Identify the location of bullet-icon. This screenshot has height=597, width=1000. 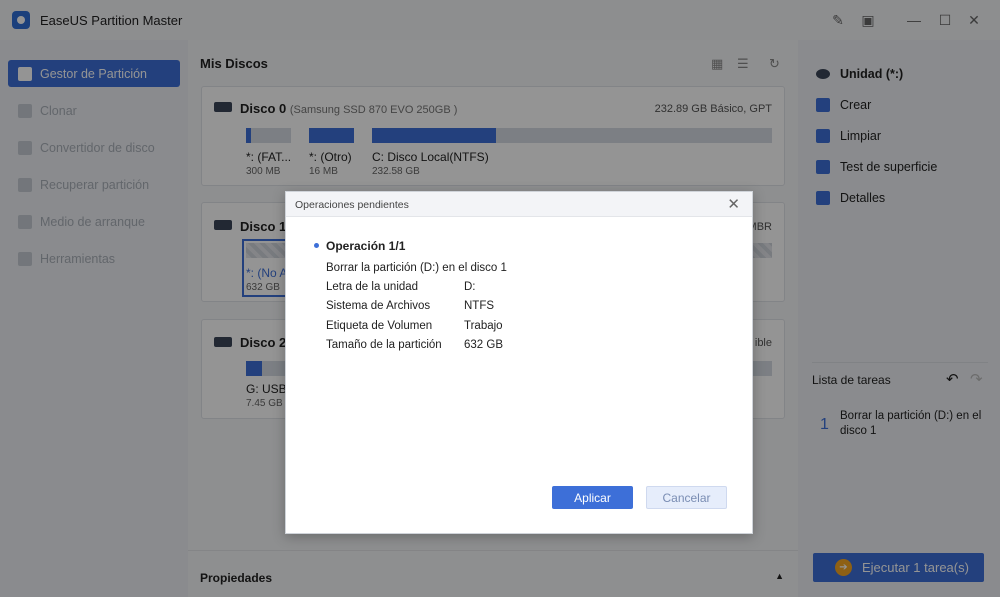
(316, 245).